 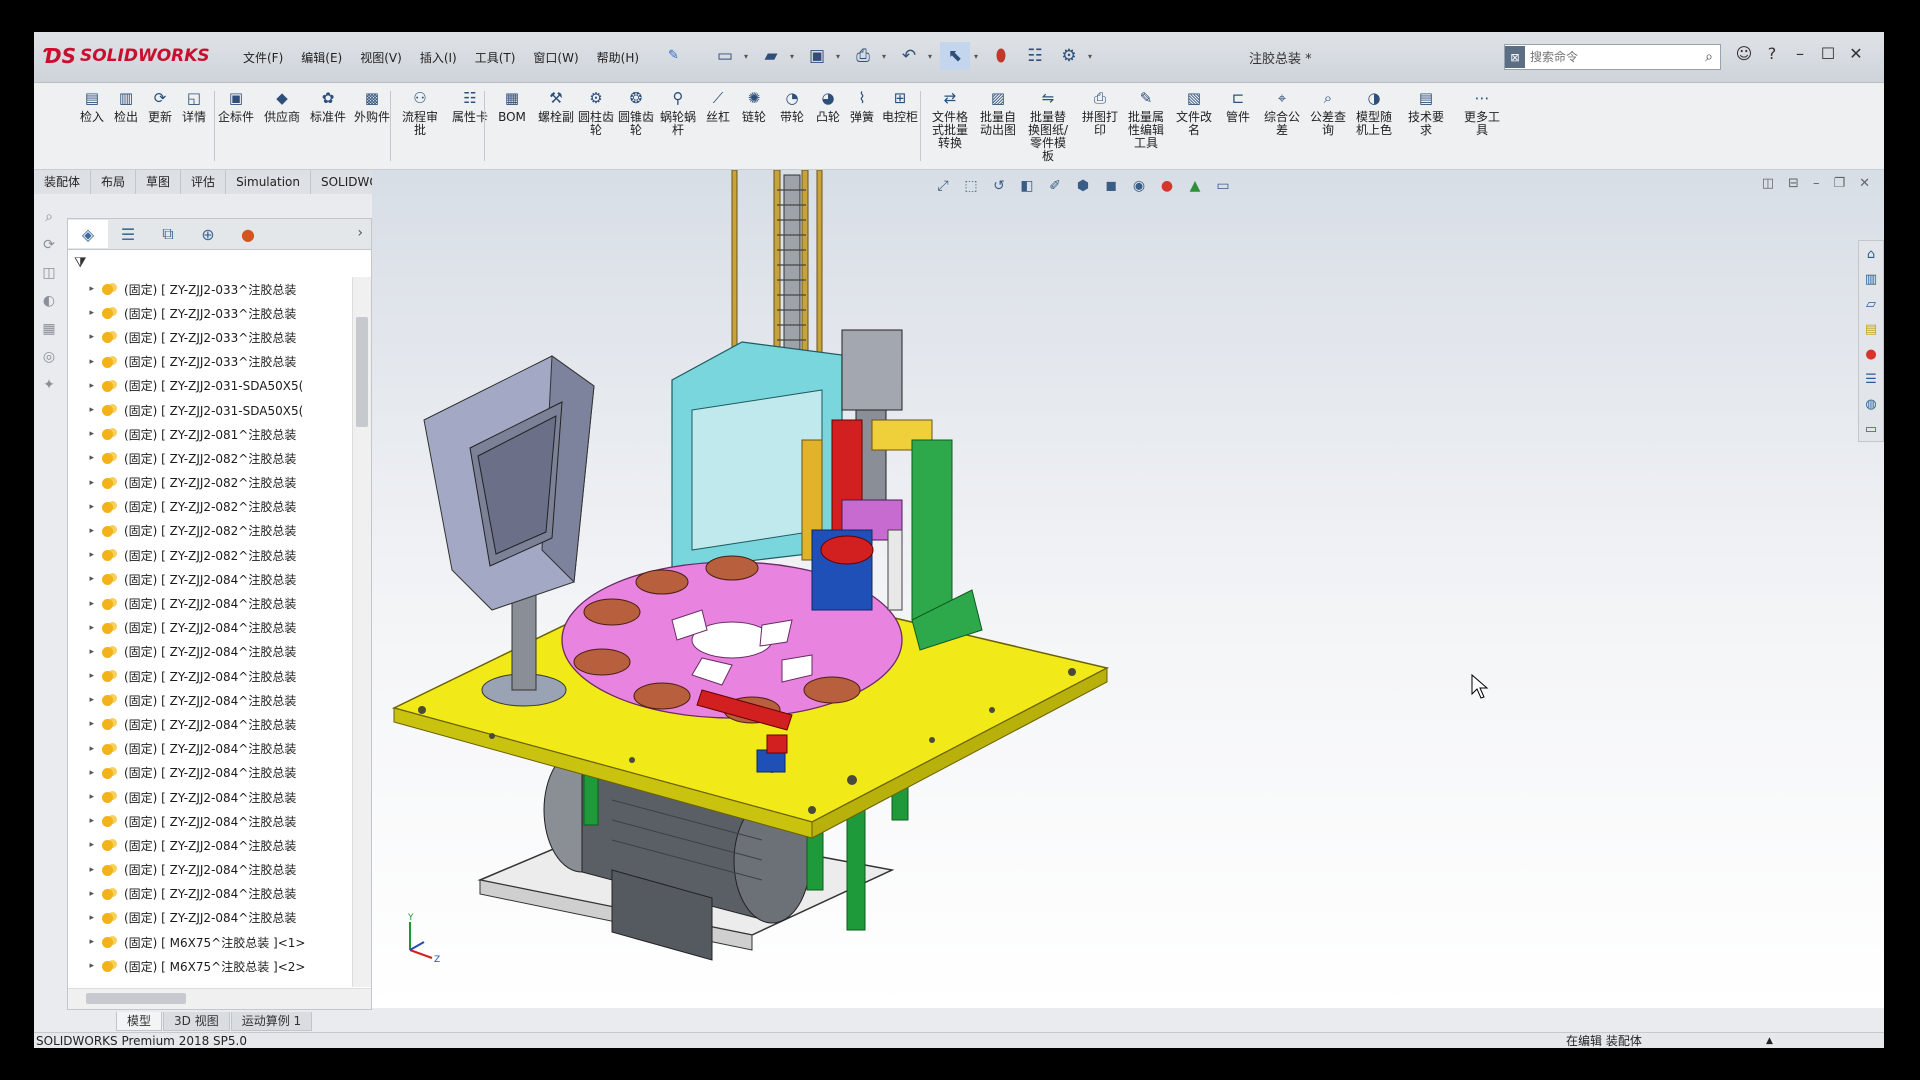 What do you see at coordinates (49, 245) in the screenshot?
I see `rotate-icon: ⟳` at bounding box center [49, 245].